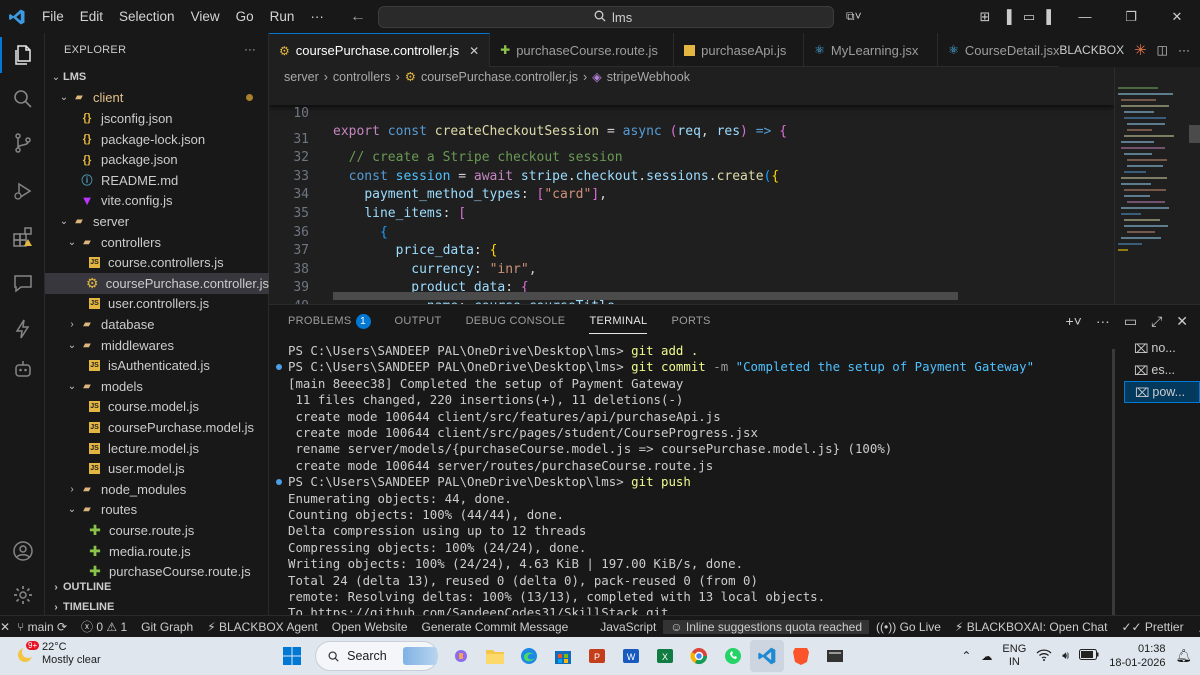 This screenshot has height=675, width=1200. What do you see at coordinates (1182, 321) in the screenshot?
I see `close-panel-icon: ✕` at bounding box center [1182, 321].